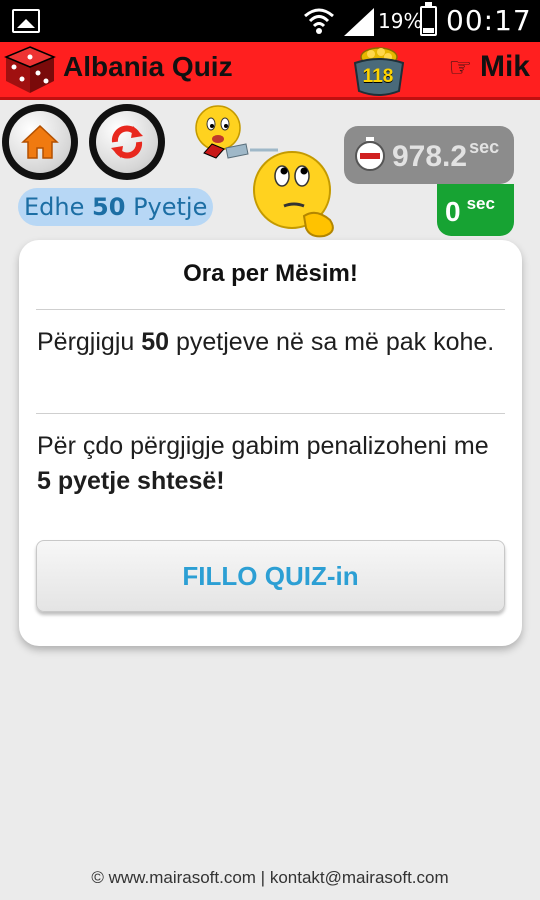 The width and height of the screenshot is (540, 900). Describe the element at coordinates (266, 342) in the screenshot. I see `instruction-text: Përgjigju 50 pyetjeve në sa më pak kohe.` at that location.